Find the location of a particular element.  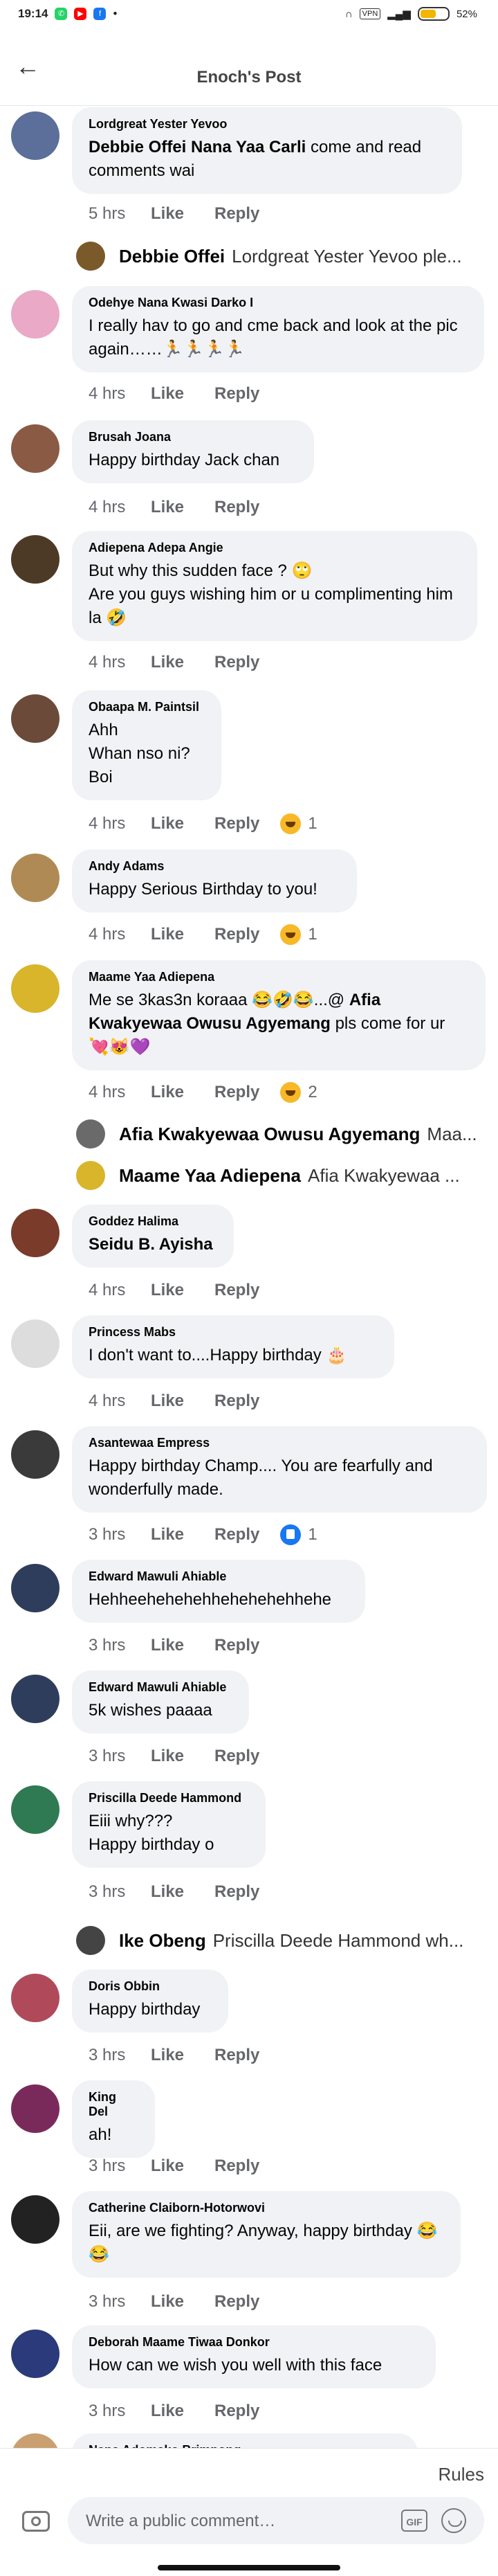

mention-link: Debbie Offei Nana Yaa Carli is located at coordinates (197, 147).